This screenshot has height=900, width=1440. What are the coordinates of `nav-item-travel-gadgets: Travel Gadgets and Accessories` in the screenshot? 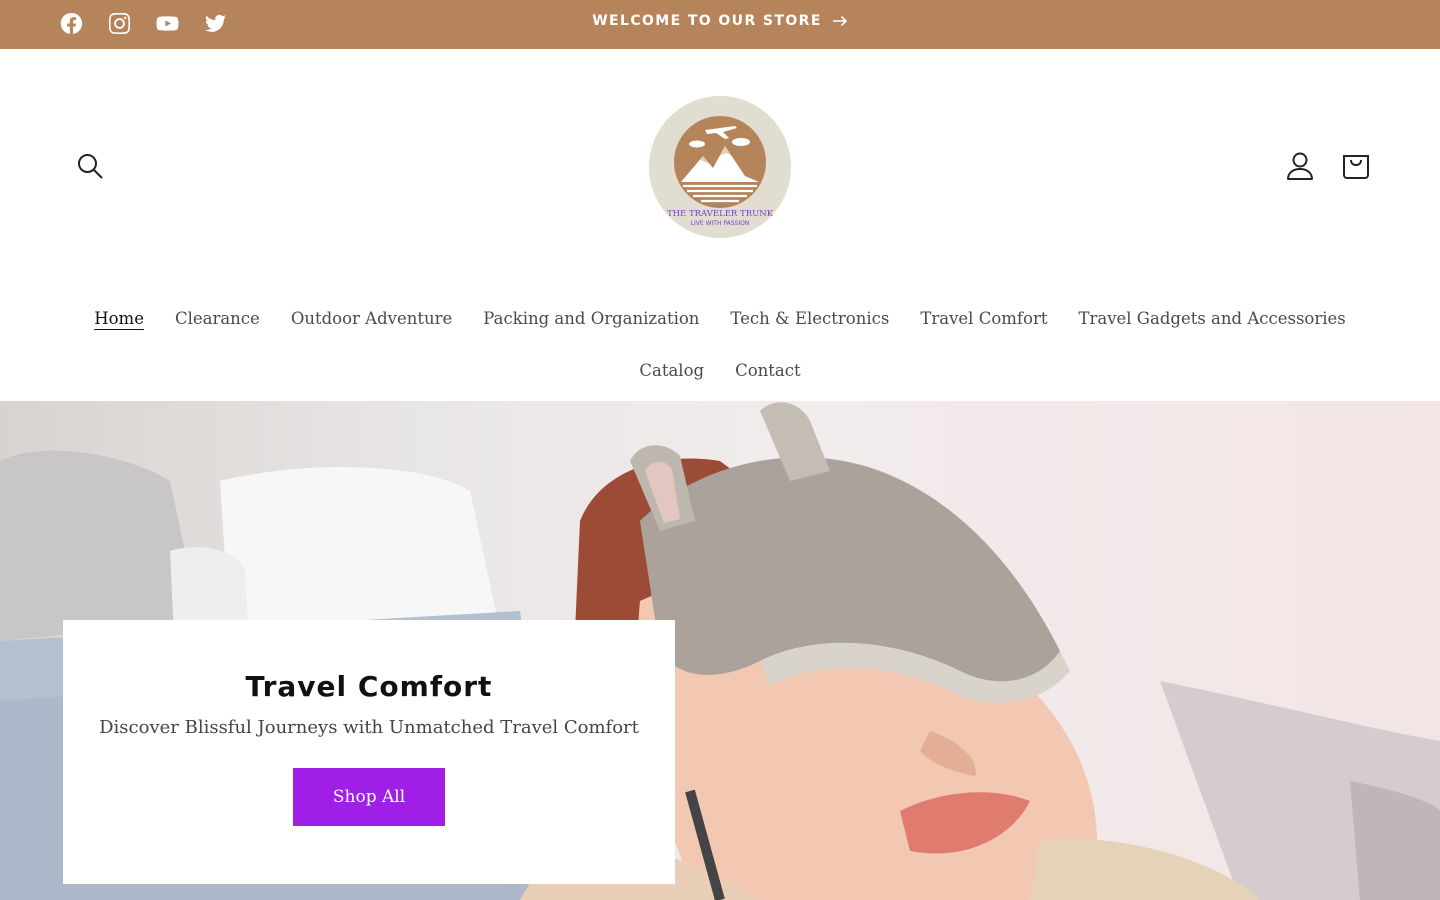 It's located at (1211, 318).